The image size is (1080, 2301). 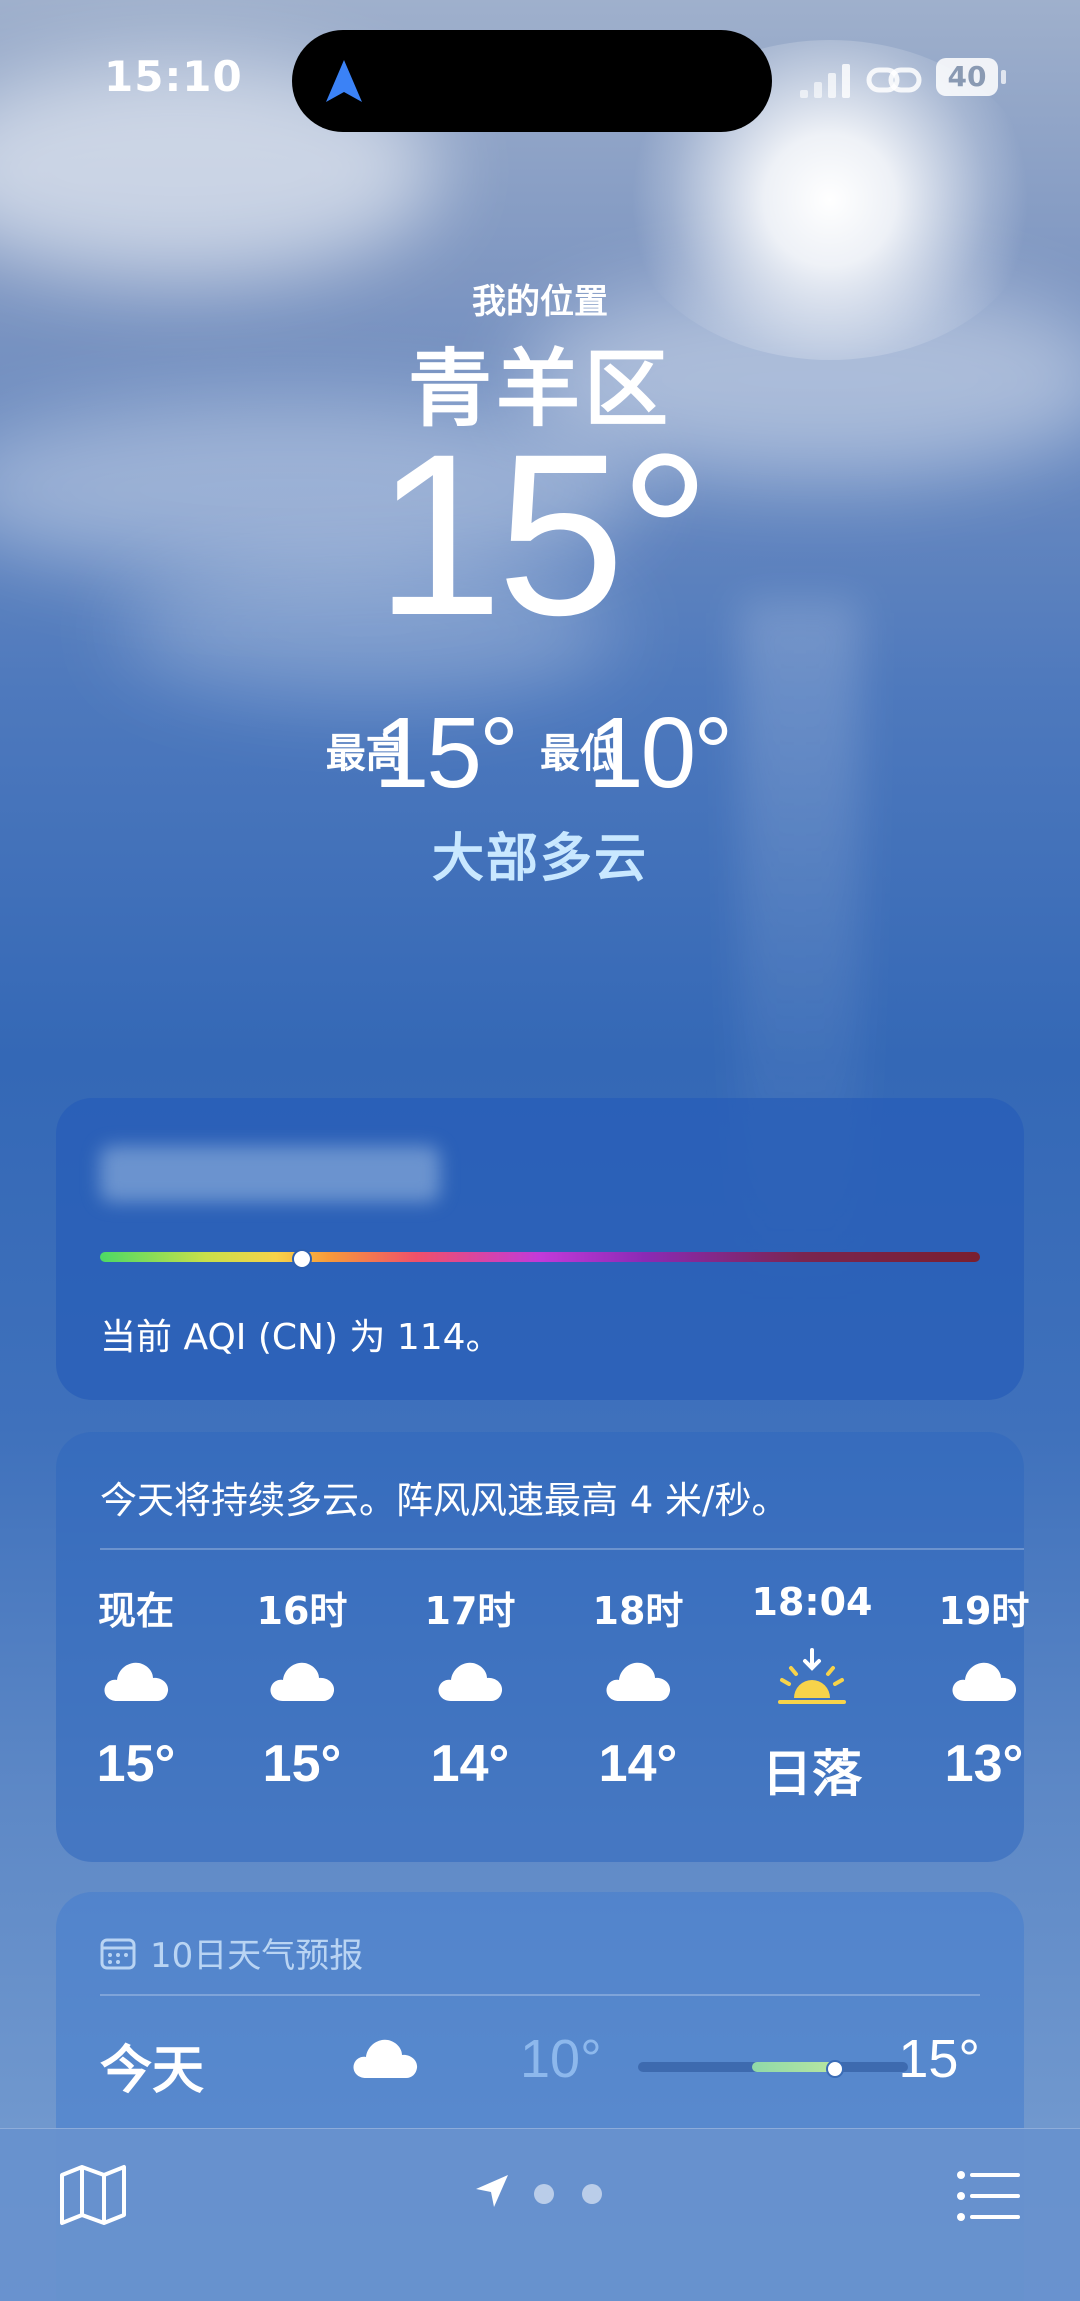 I want to click on hour-label: 19时, so click(x=984, y=1611).